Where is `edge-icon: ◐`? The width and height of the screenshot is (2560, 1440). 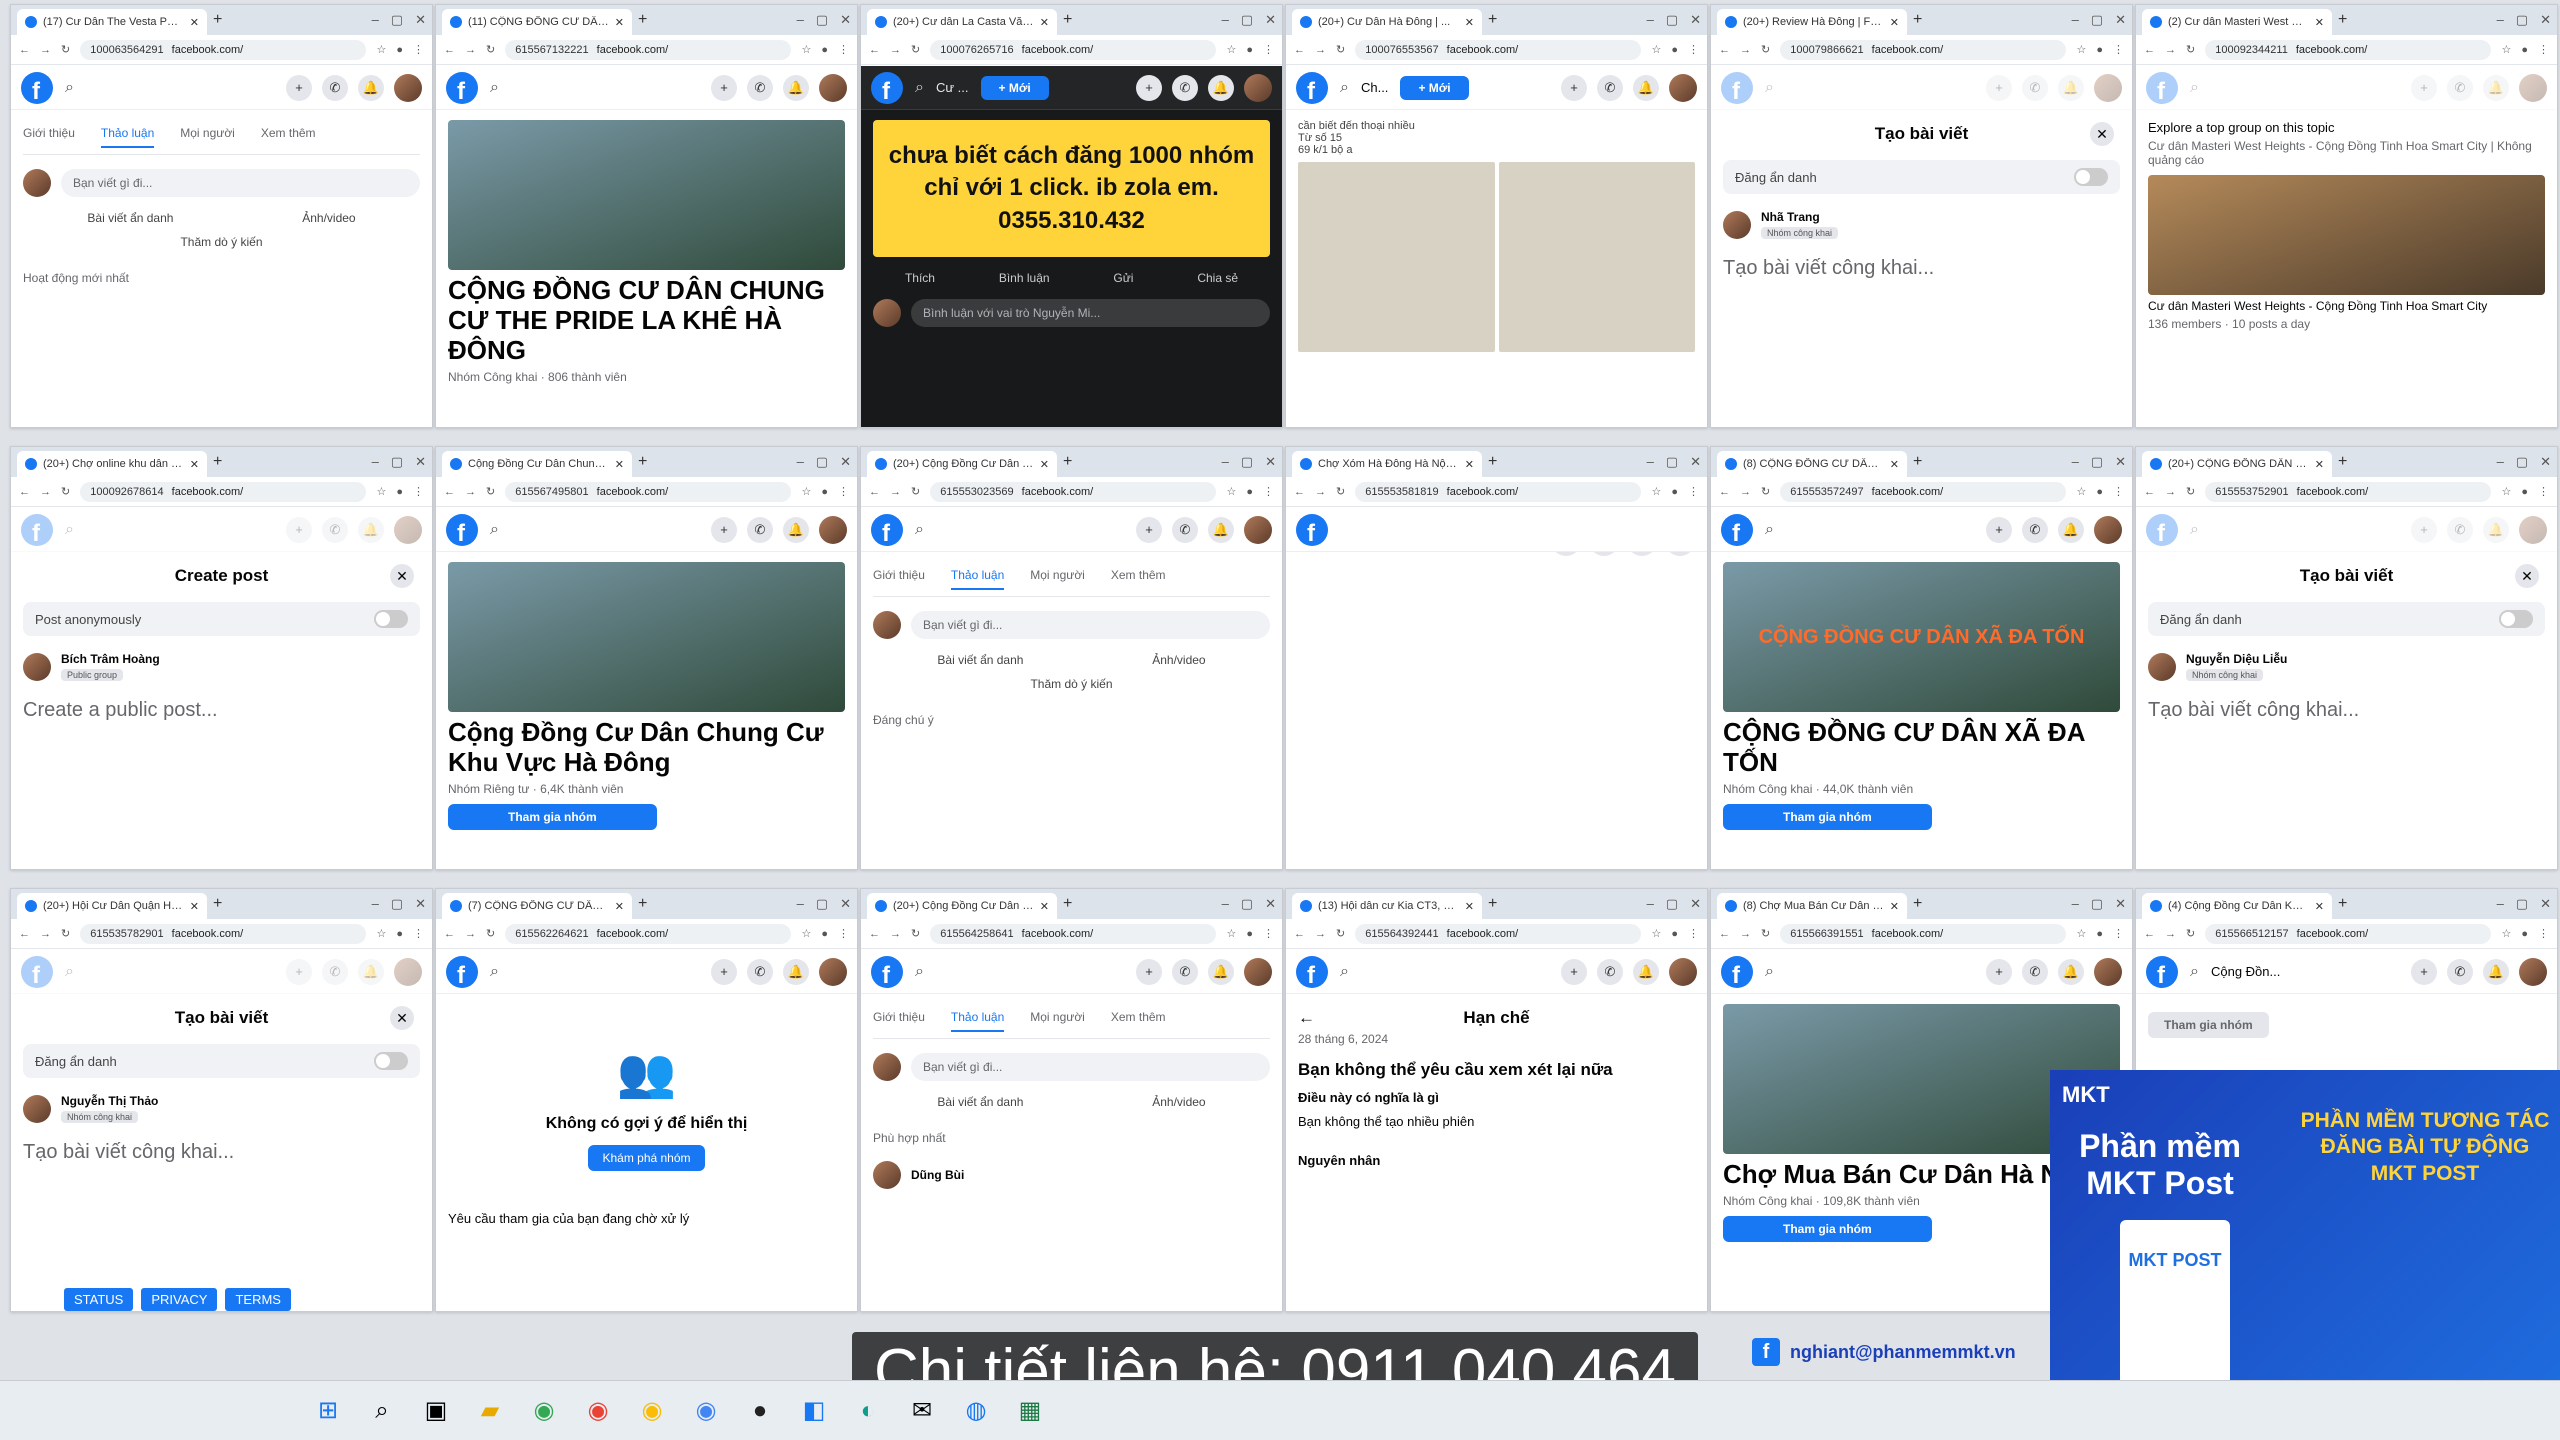 edge-icon: ◐ is located at coordinates (868, 1411).